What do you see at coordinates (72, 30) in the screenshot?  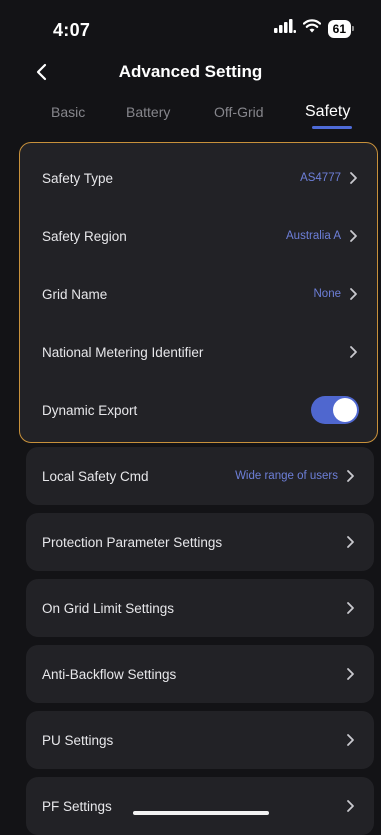 I see `status-time: 4:07` at bounding box center [72, 30].